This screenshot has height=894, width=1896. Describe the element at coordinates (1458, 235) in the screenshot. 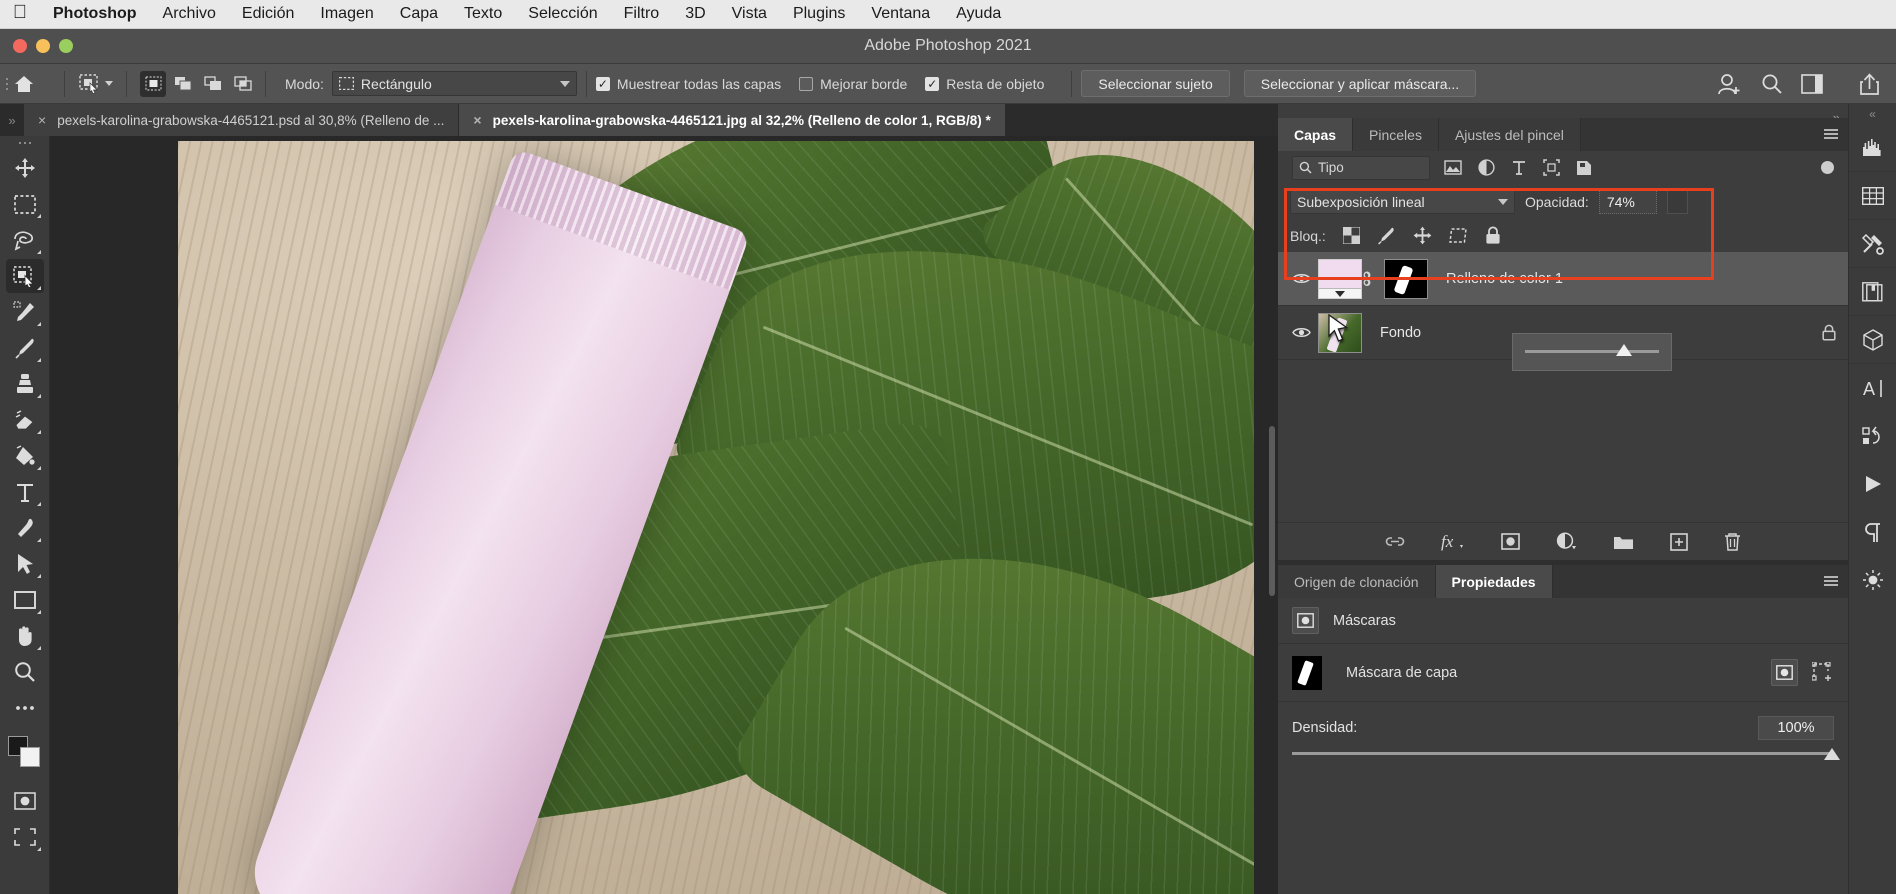

I see `lock-artboard-nesting-icon` at that location.